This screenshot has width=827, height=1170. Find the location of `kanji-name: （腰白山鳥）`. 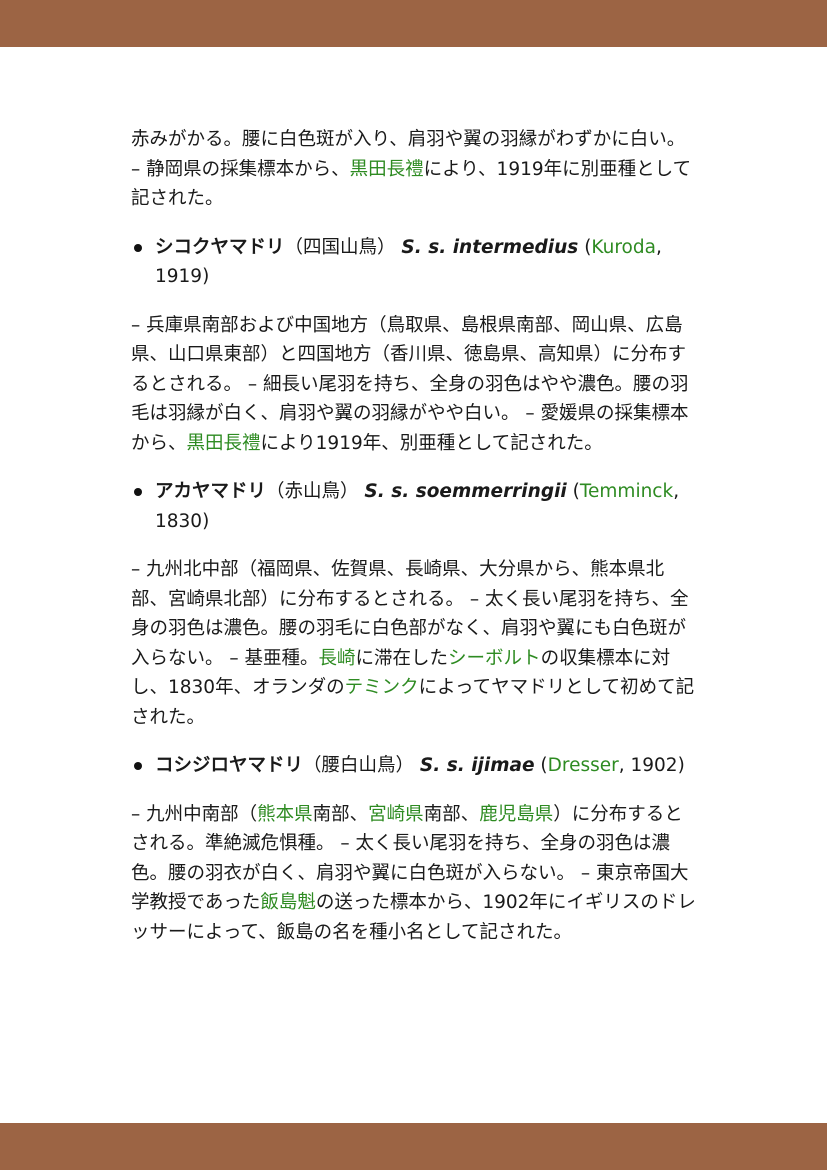

kanji-name: （腰白山鳥） is located at coordinates (359, 765).